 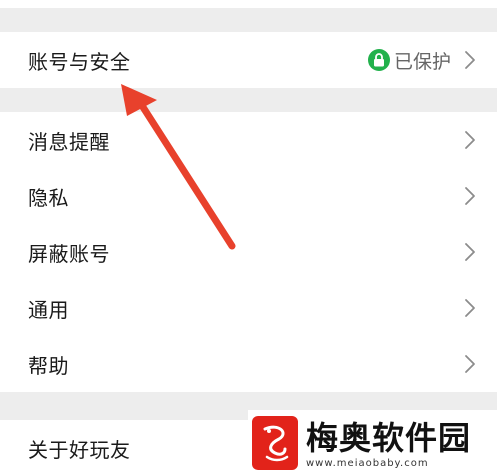 I want to click on protected-status-text: 已保护, so click(x=422, y=61).